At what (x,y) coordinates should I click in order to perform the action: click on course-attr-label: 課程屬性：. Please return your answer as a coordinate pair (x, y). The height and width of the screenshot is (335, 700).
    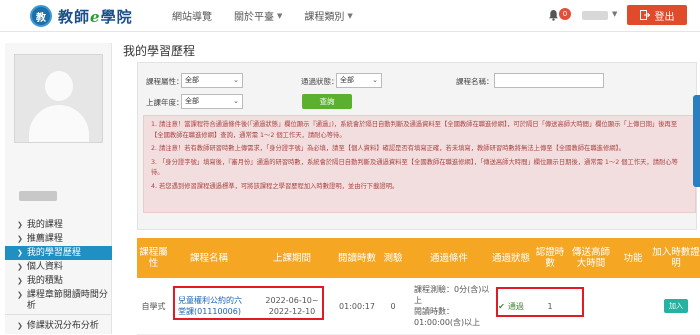
    Looking at the image, I should click on (165, 81).